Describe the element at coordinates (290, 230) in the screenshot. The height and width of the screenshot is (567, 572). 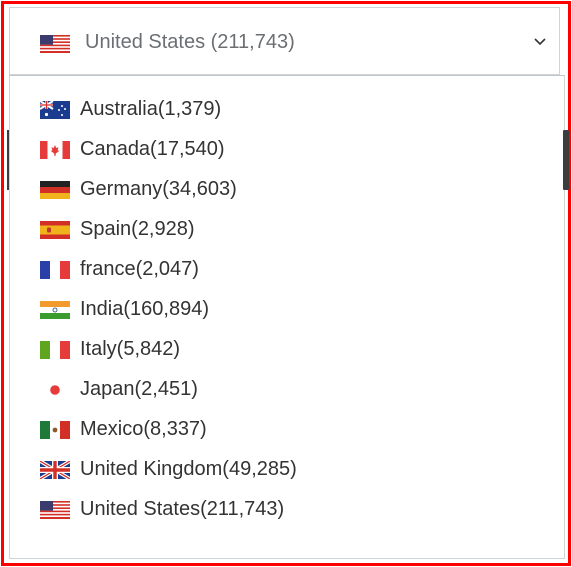
I see `list-item-spain: Spain(2,928)` at that location.